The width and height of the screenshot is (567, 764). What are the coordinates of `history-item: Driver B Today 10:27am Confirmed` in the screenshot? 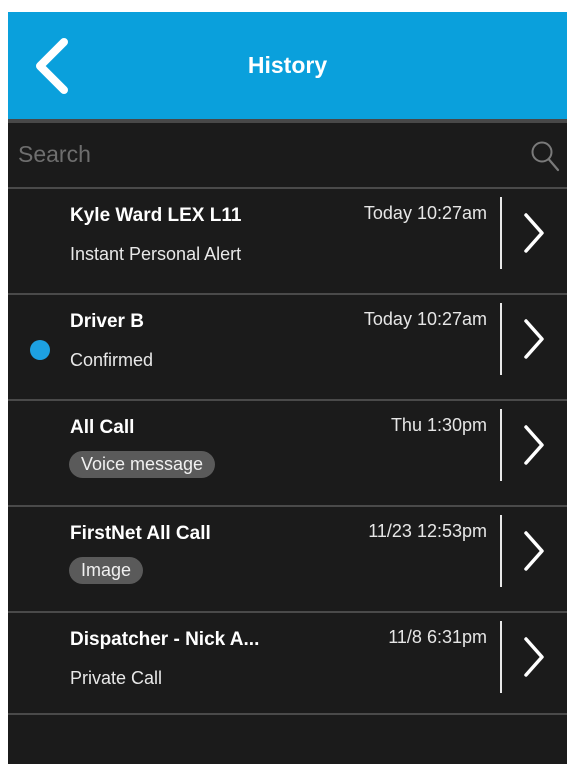 It's located at (287, 346).